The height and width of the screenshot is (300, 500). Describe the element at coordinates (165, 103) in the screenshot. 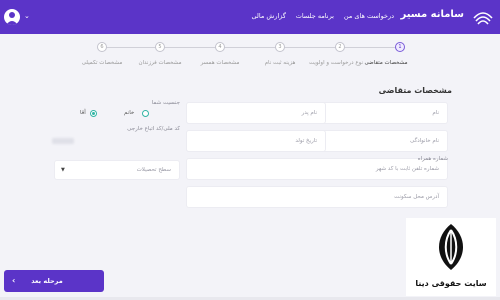

I see `gender-label: جنسیت شما` at that location.